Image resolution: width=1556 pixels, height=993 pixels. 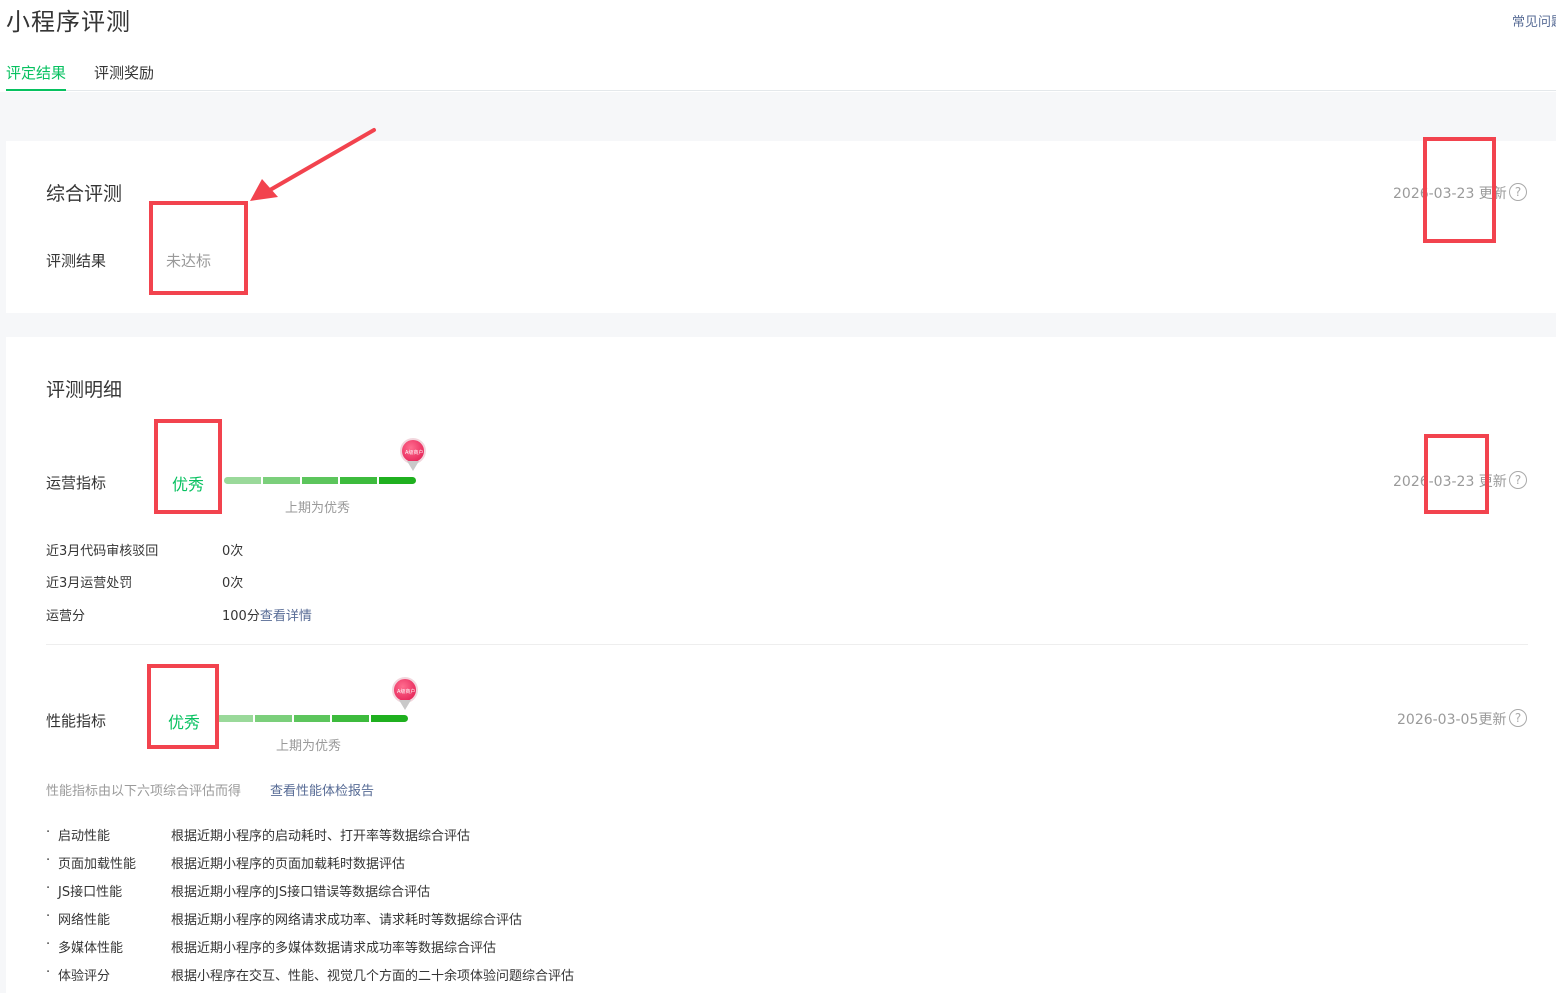 I want to click on perf-item-name: 体验评分, so click(x=84, y=976).